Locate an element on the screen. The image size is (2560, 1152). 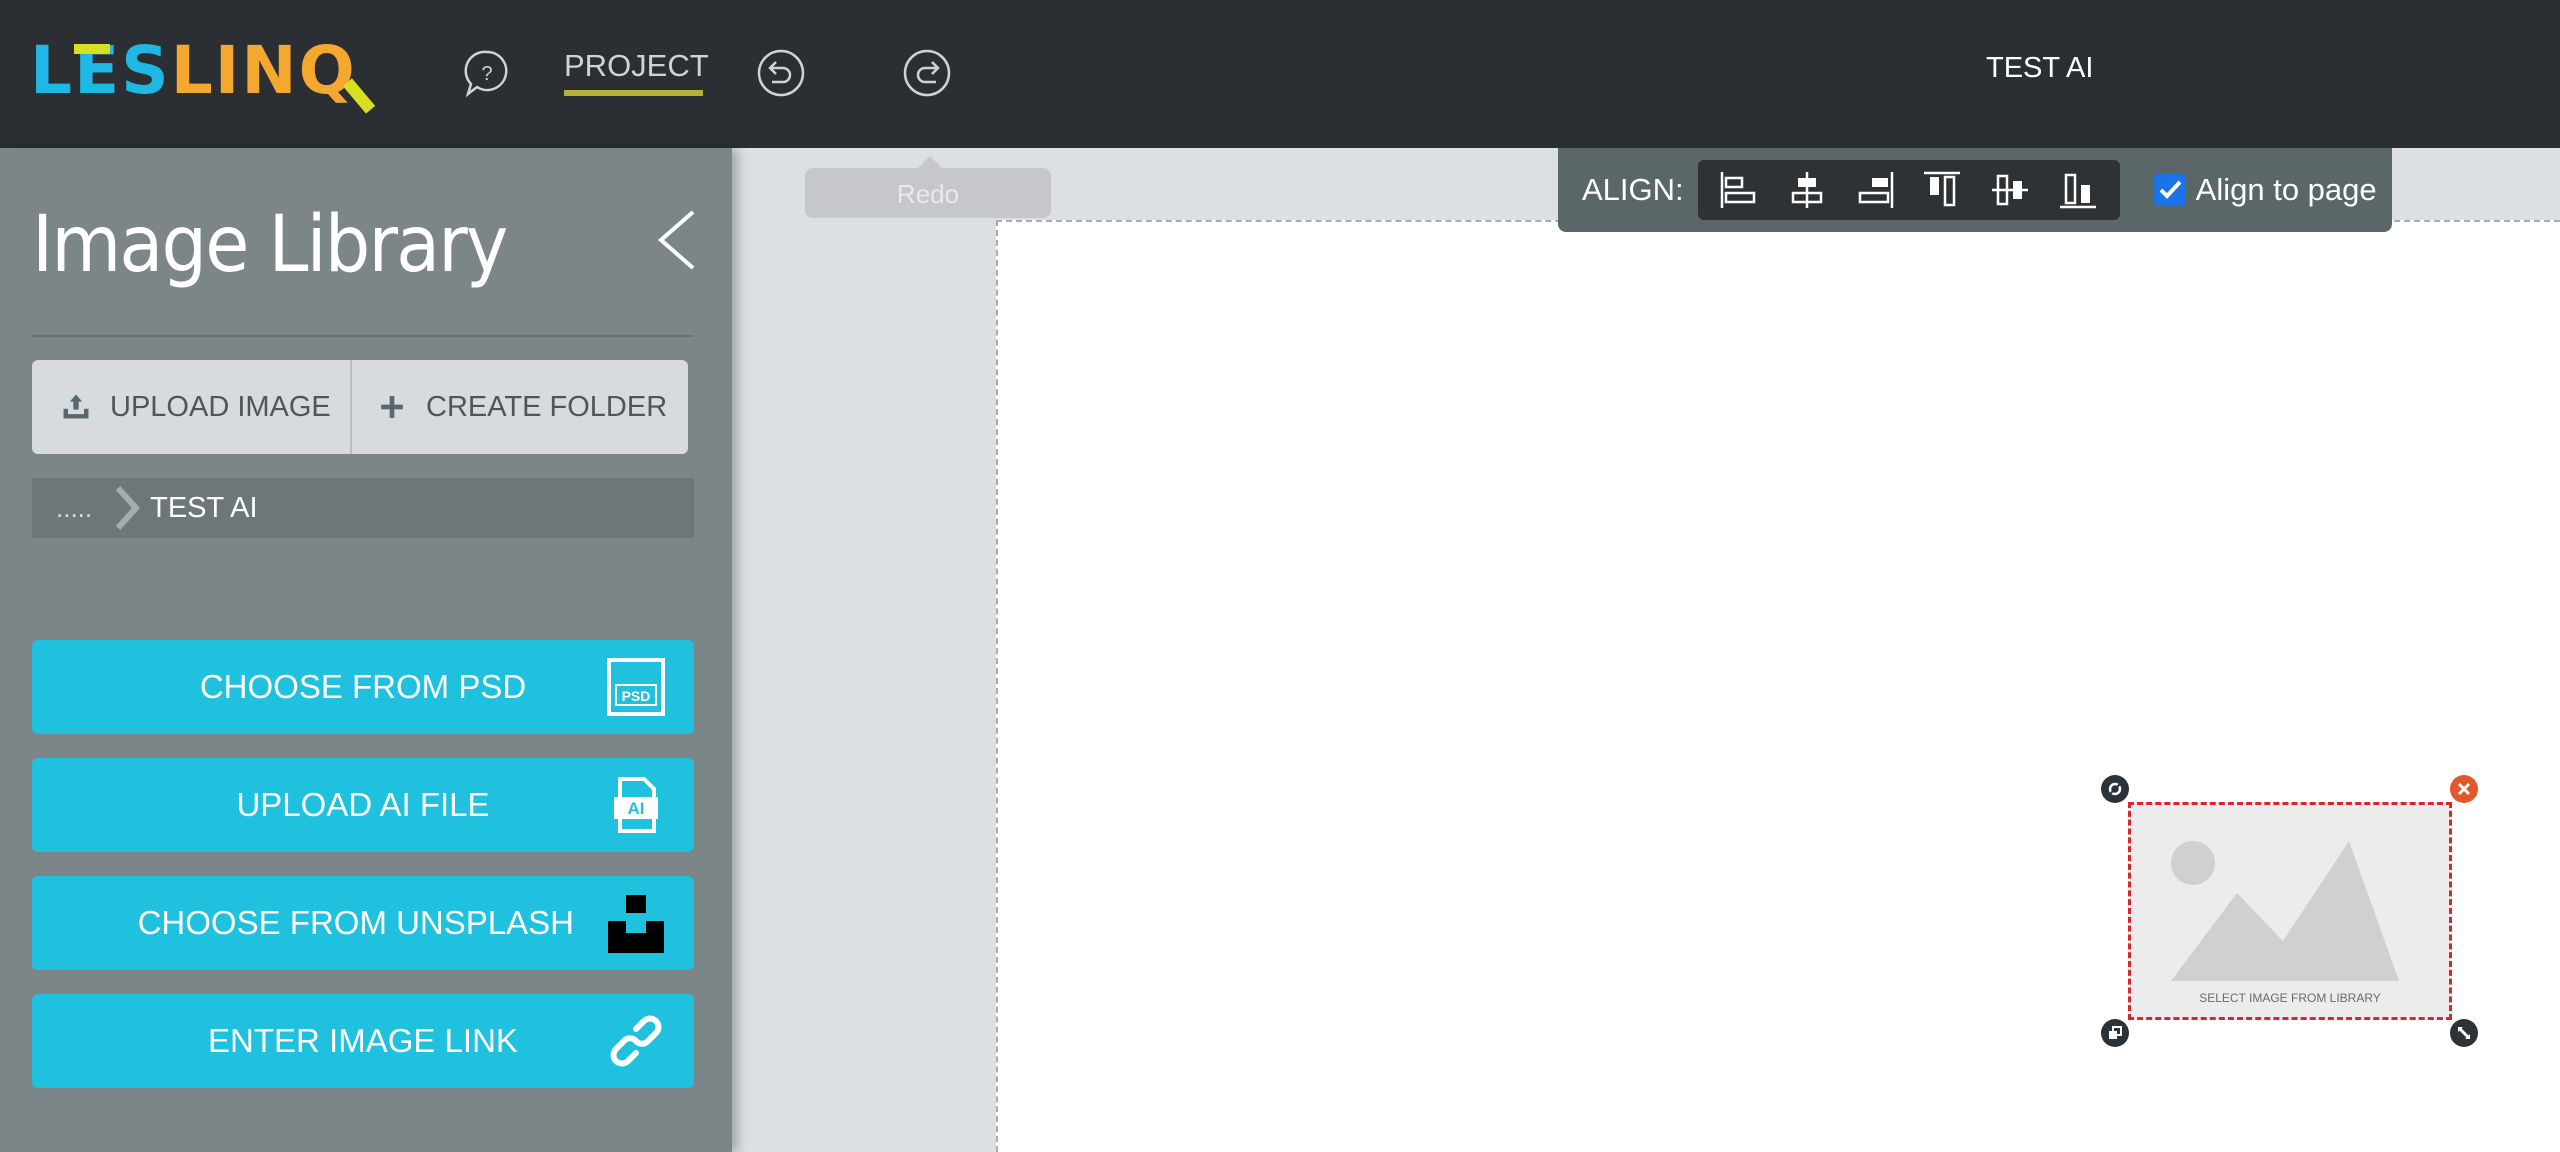
align-center-horizontal-icon is located at coordinates (1807, 190).